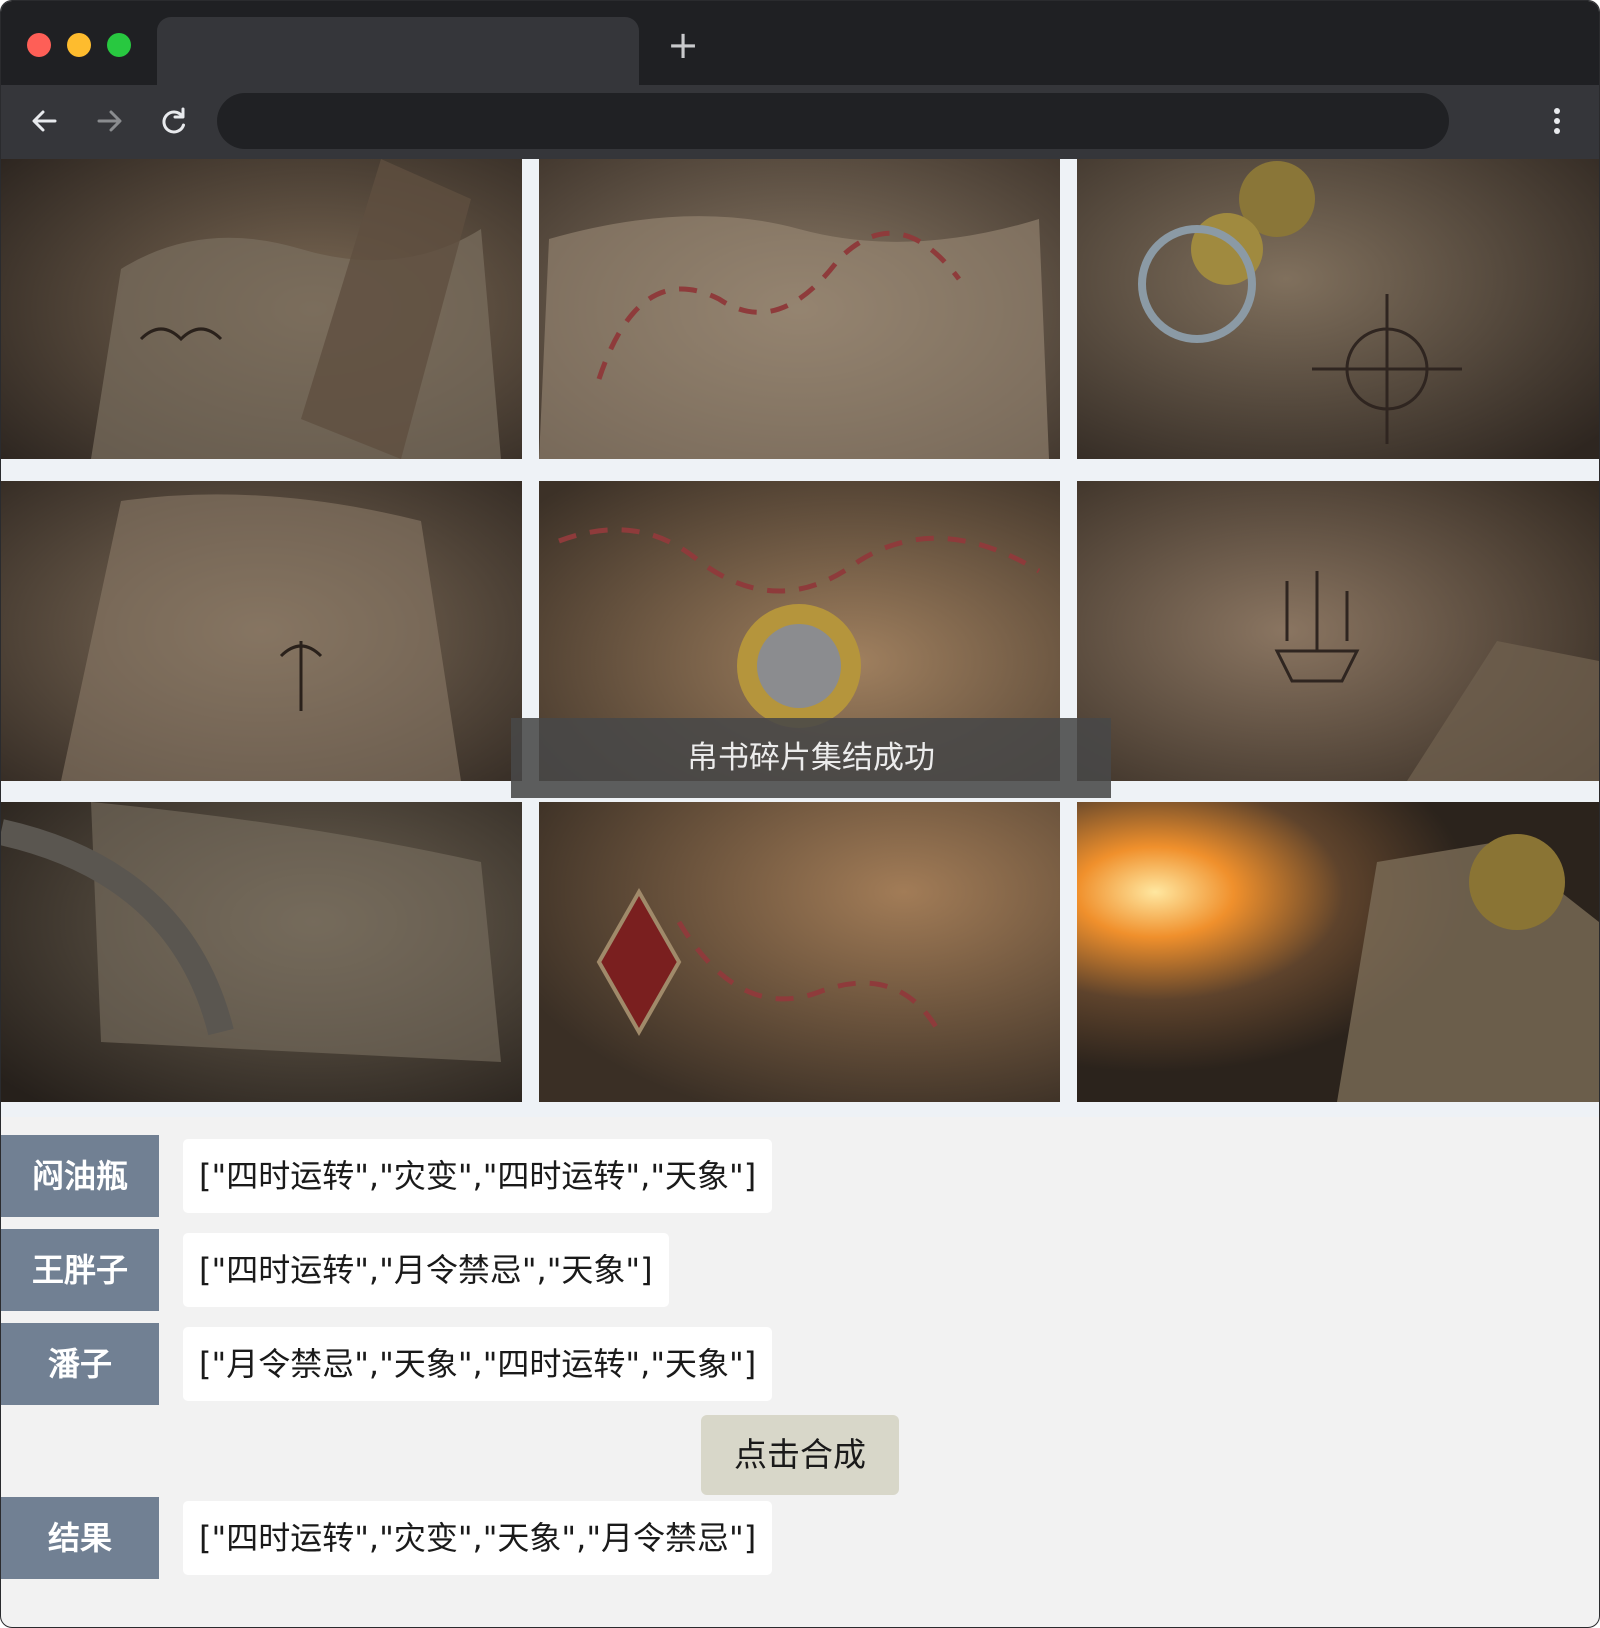 The image size is (1600, 1628). What do you see at coordinates (173, 121) in the screenshot?
I see `reload-icon` at bounding box center [173, 121].